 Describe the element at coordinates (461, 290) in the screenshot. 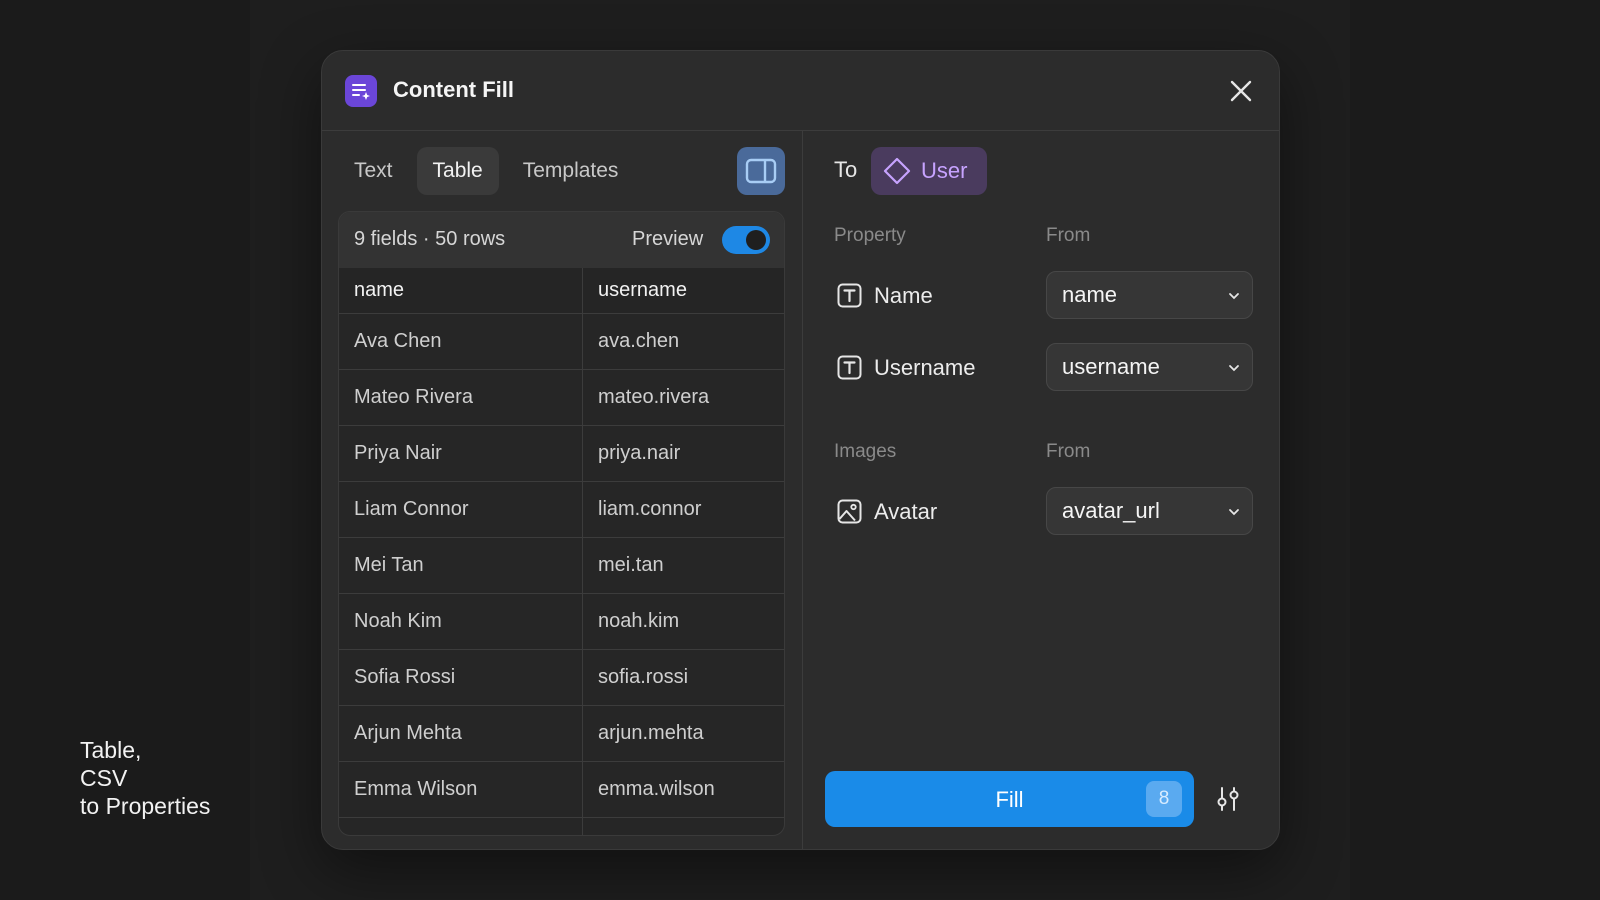

I see `column-header: name` at that location.